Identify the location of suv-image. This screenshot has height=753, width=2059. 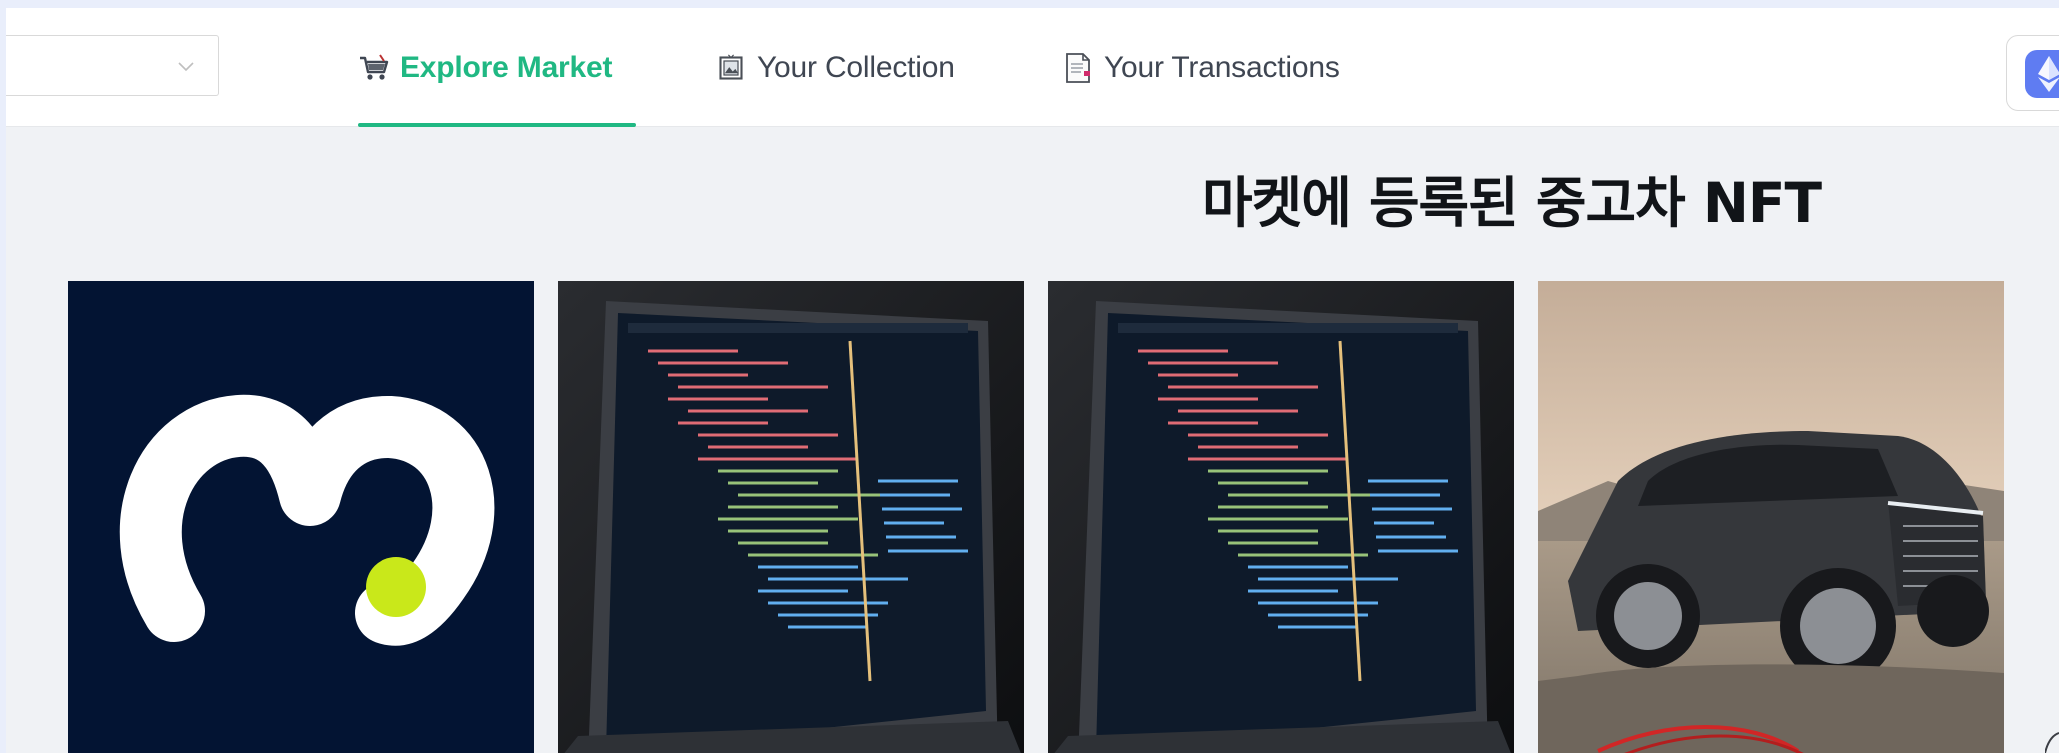
(1771, 517).